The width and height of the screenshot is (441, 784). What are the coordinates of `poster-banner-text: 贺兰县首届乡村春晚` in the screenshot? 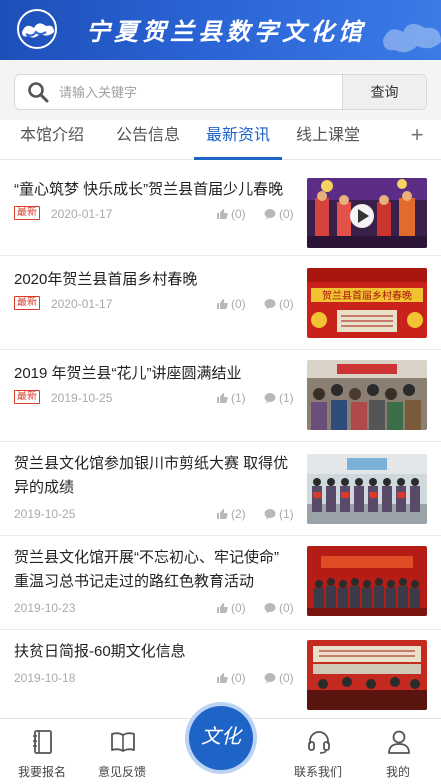 It's located at (367, 295).